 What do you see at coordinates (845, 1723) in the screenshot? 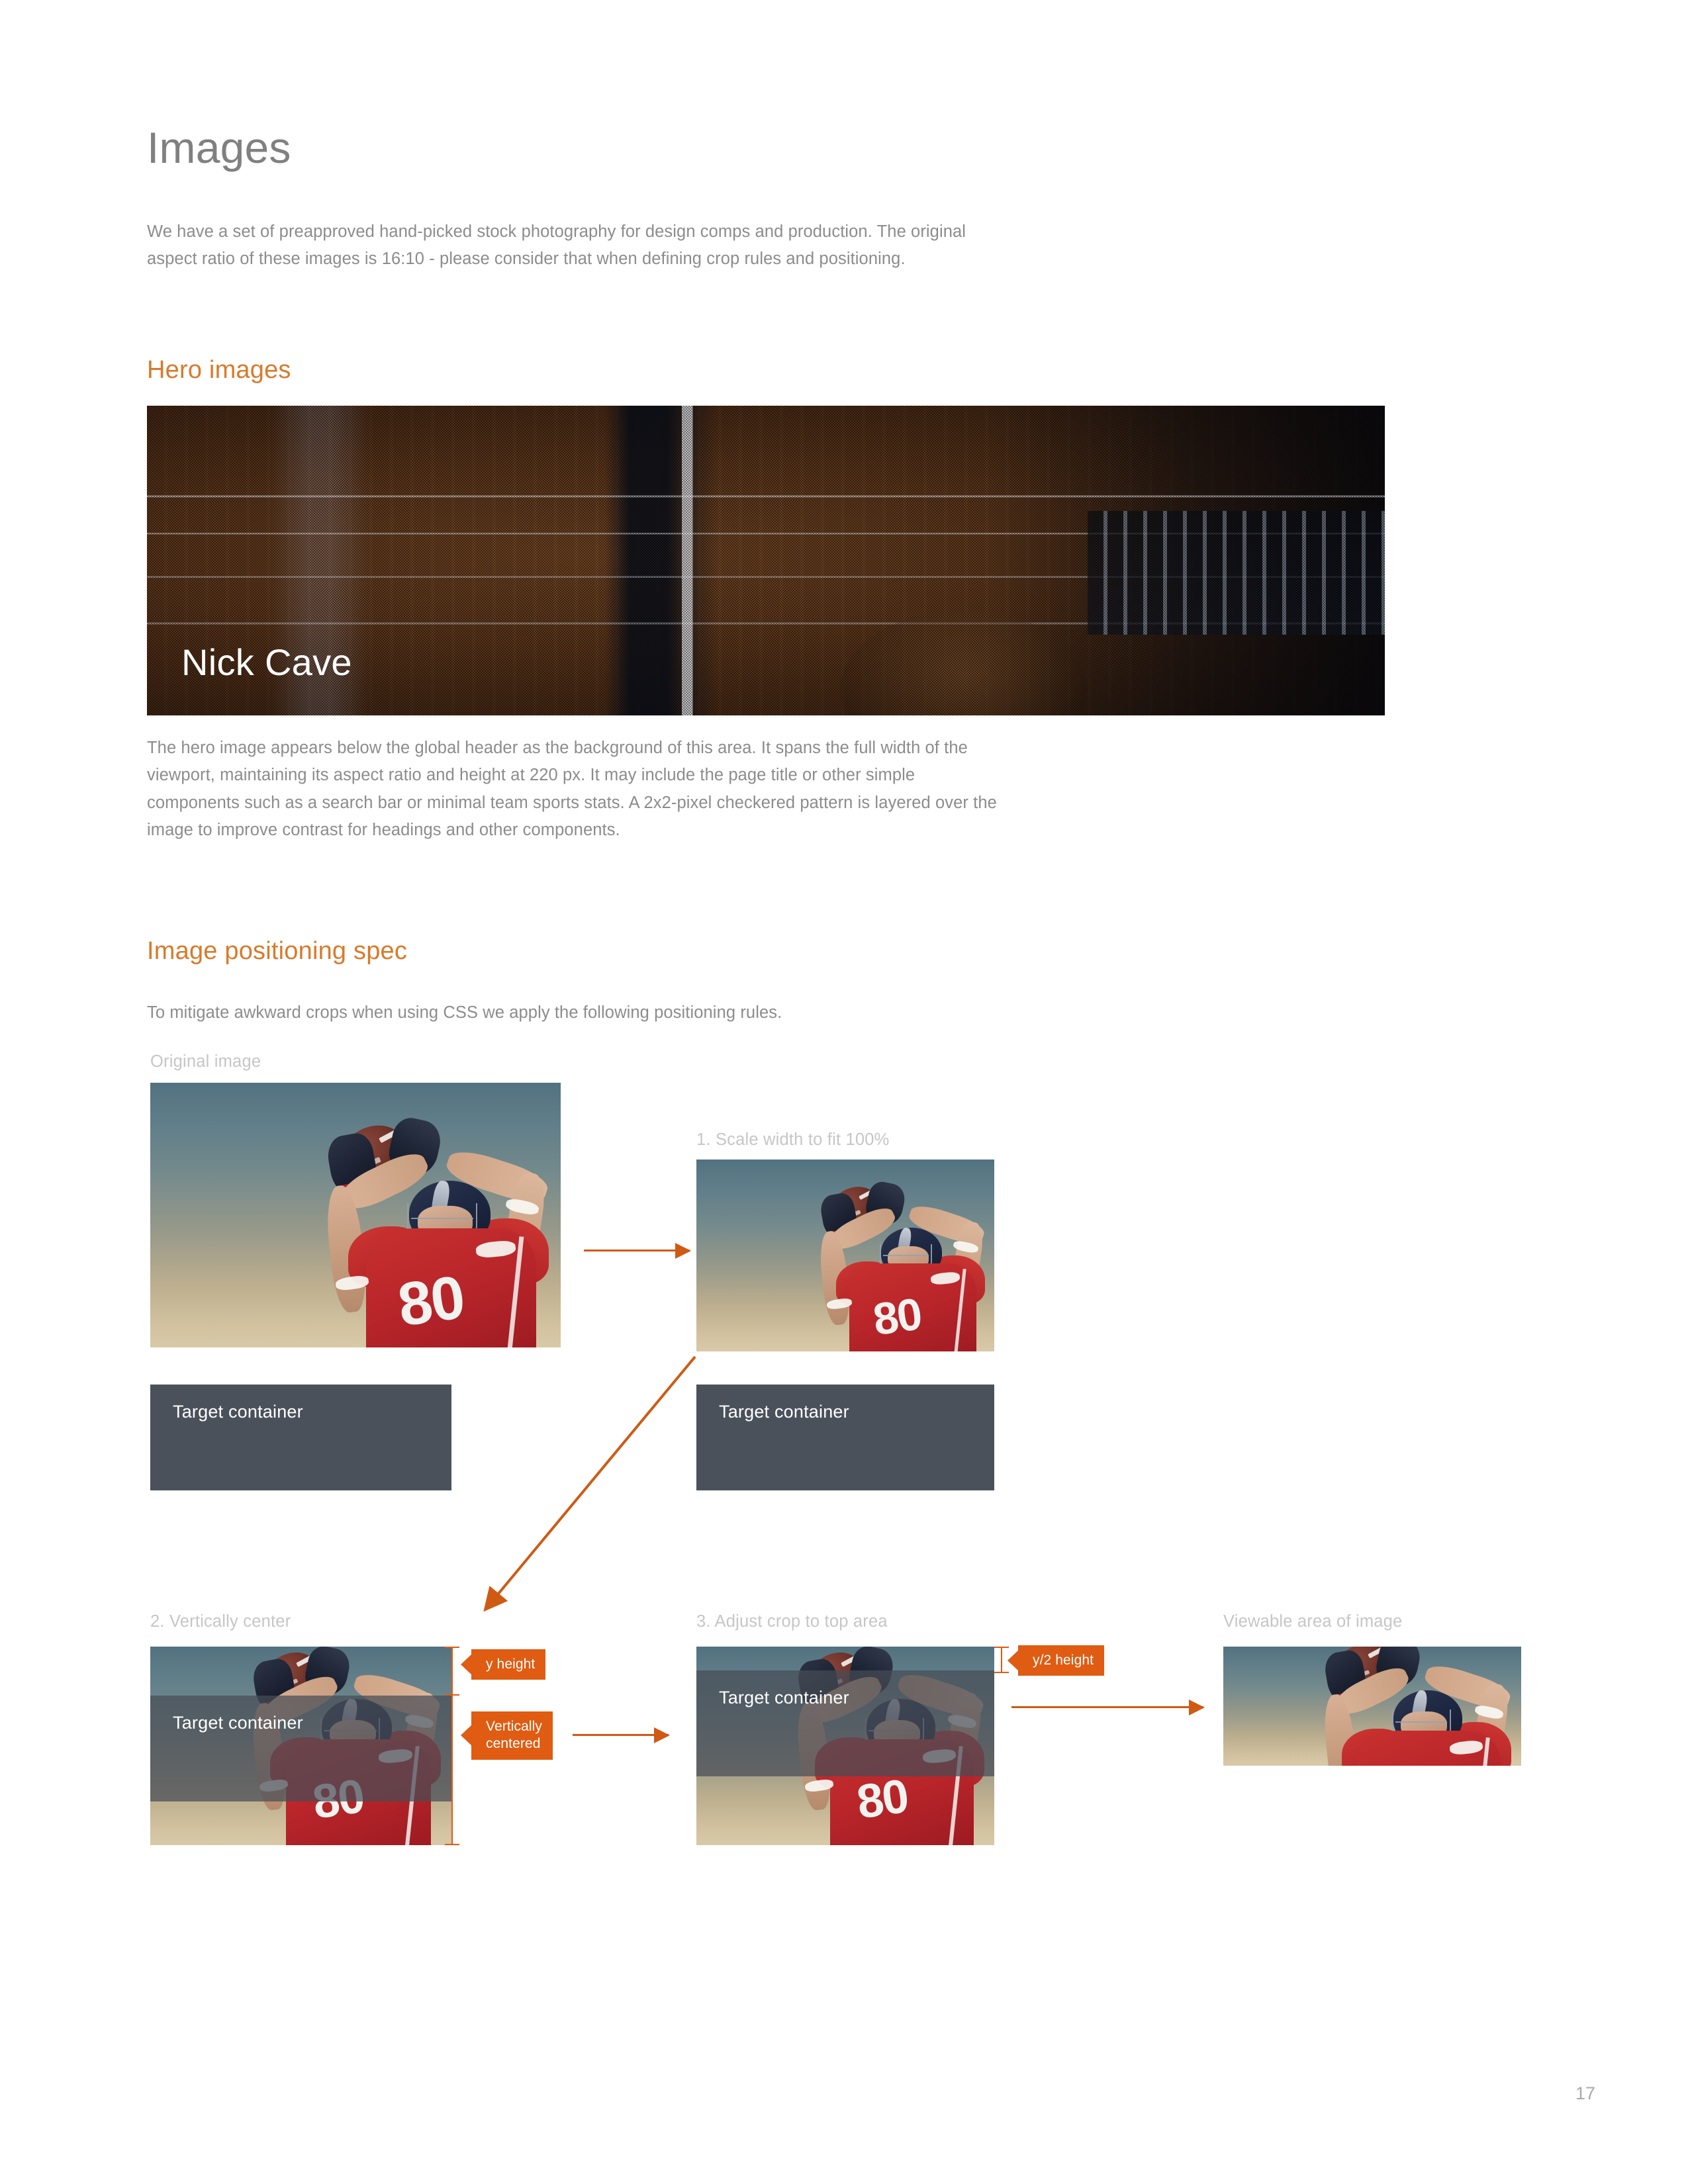
I see `target-container-overlay-step3: Target container` at bounding box center [845, 1723].